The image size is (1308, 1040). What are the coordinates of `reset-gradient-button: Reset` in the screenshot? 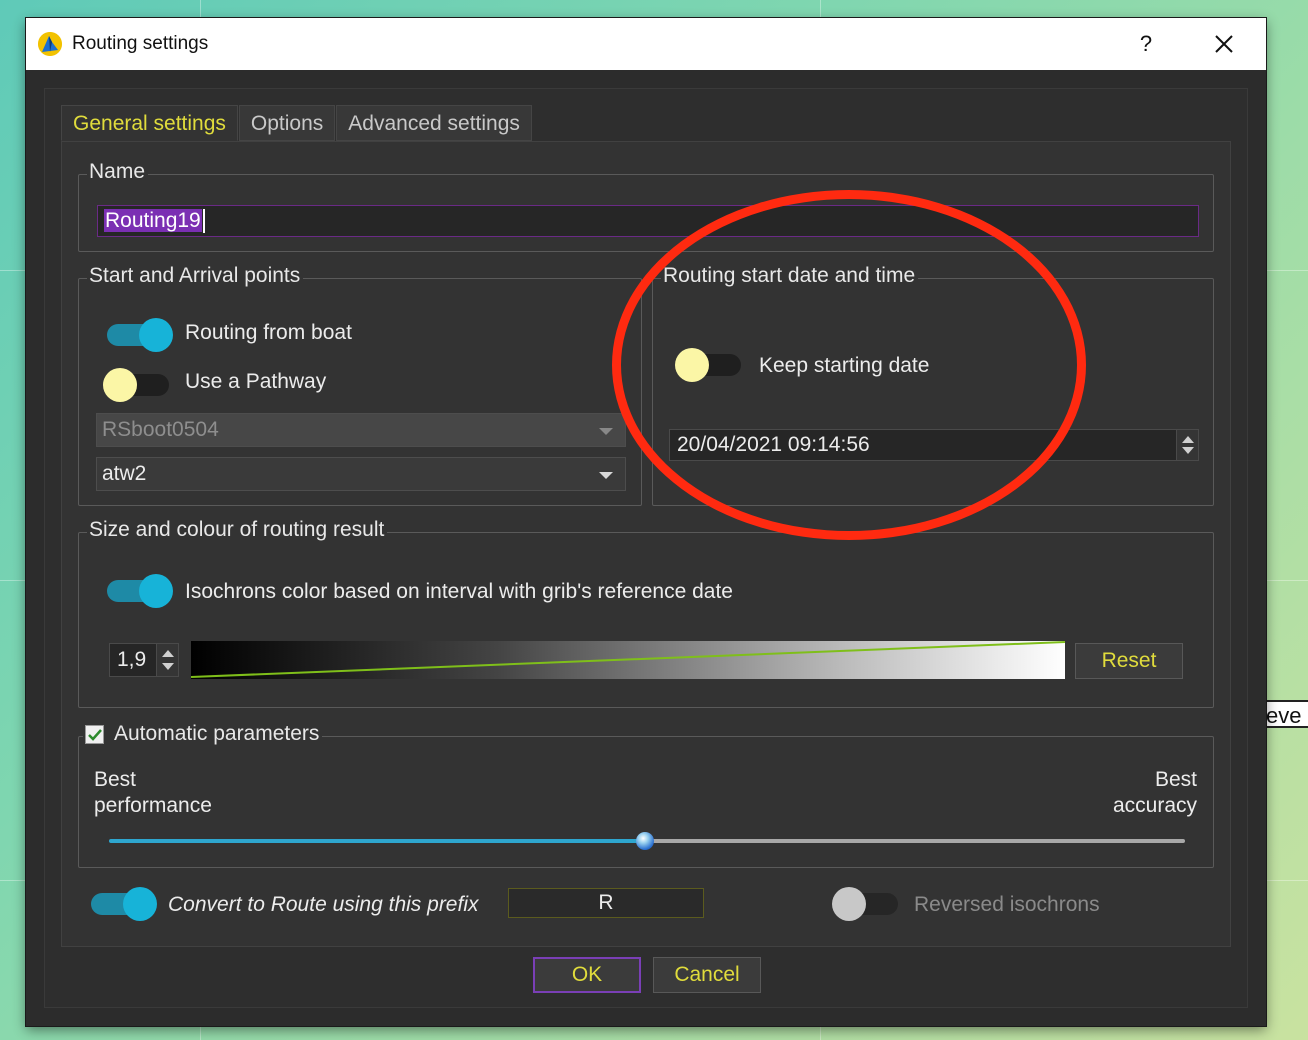 It's located at (1129, 661).